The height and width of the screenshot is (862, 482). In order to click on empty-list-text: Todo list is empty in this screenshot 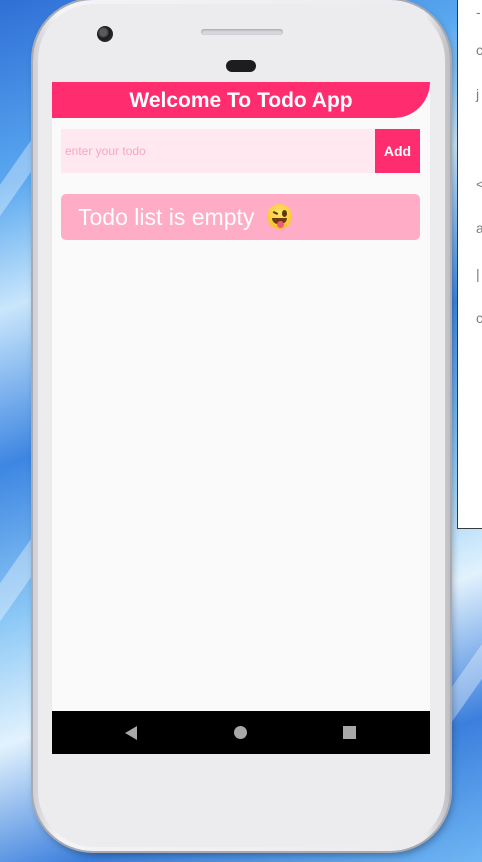, I will do `click(166, 217)`.